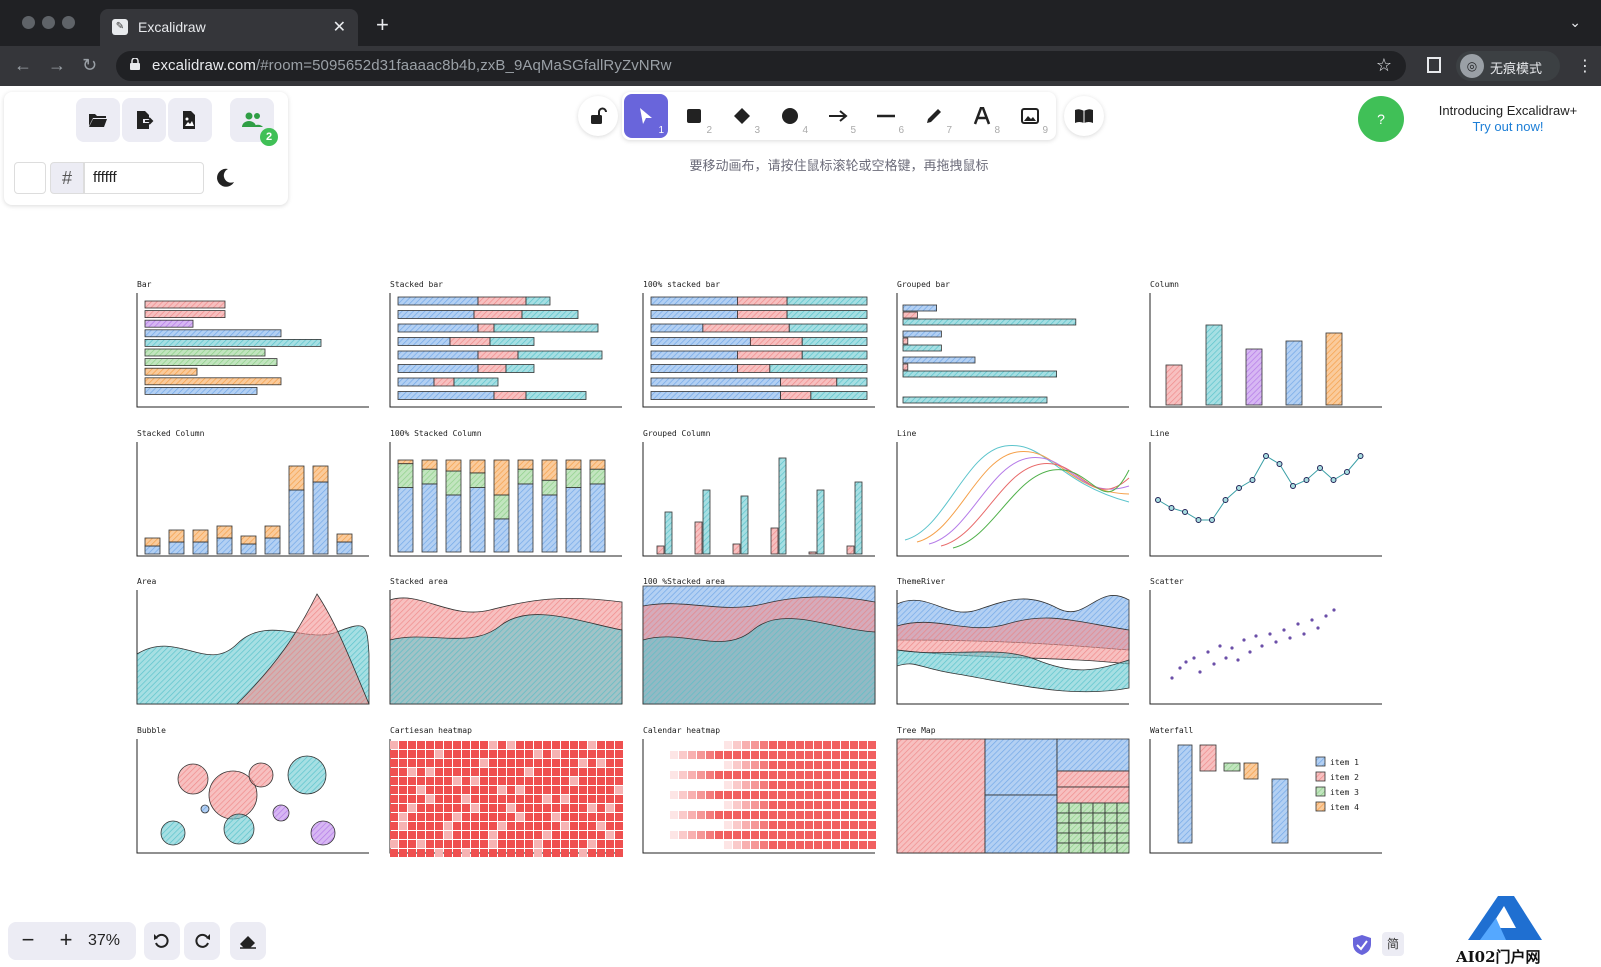  I want to click on browser-menu-icon: ⋮, so click(1585, 66).